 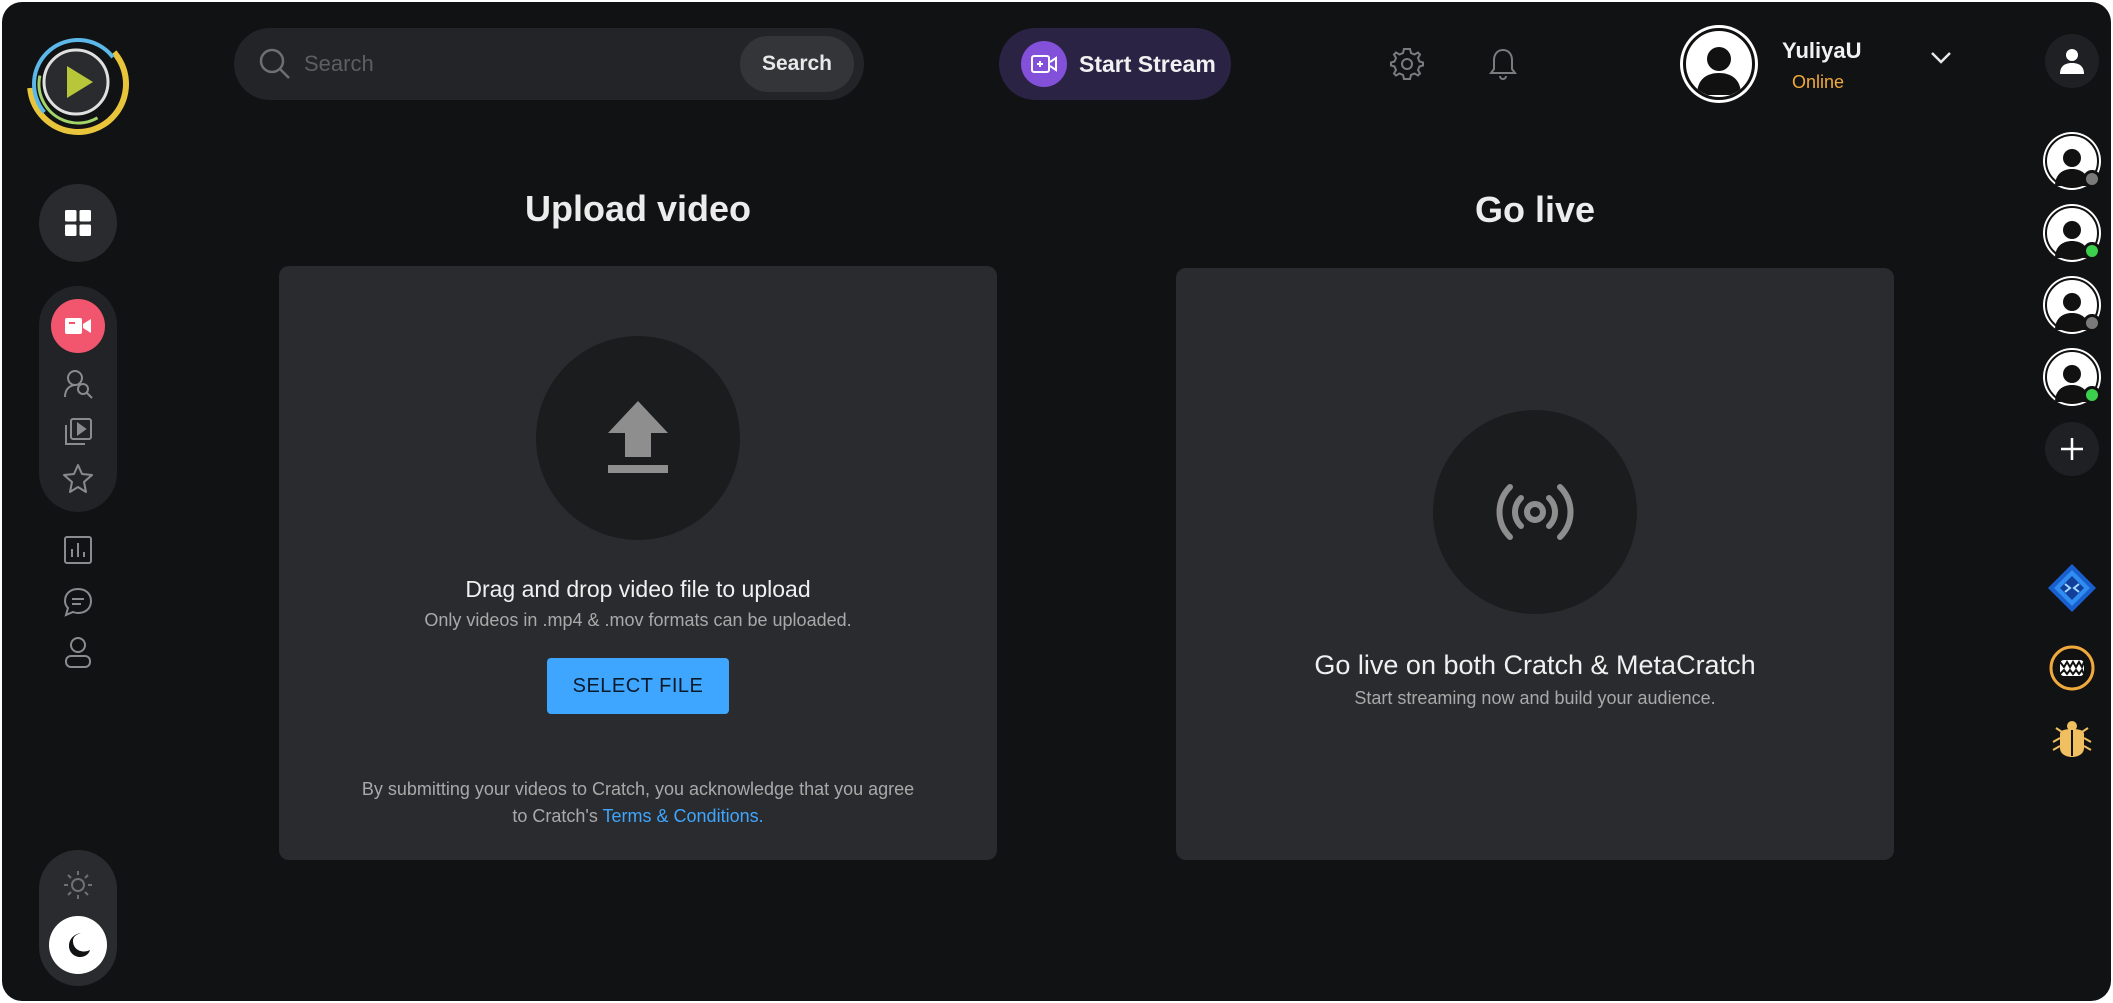 I want to click on video-camera-icon, so click(x=78, y=326).